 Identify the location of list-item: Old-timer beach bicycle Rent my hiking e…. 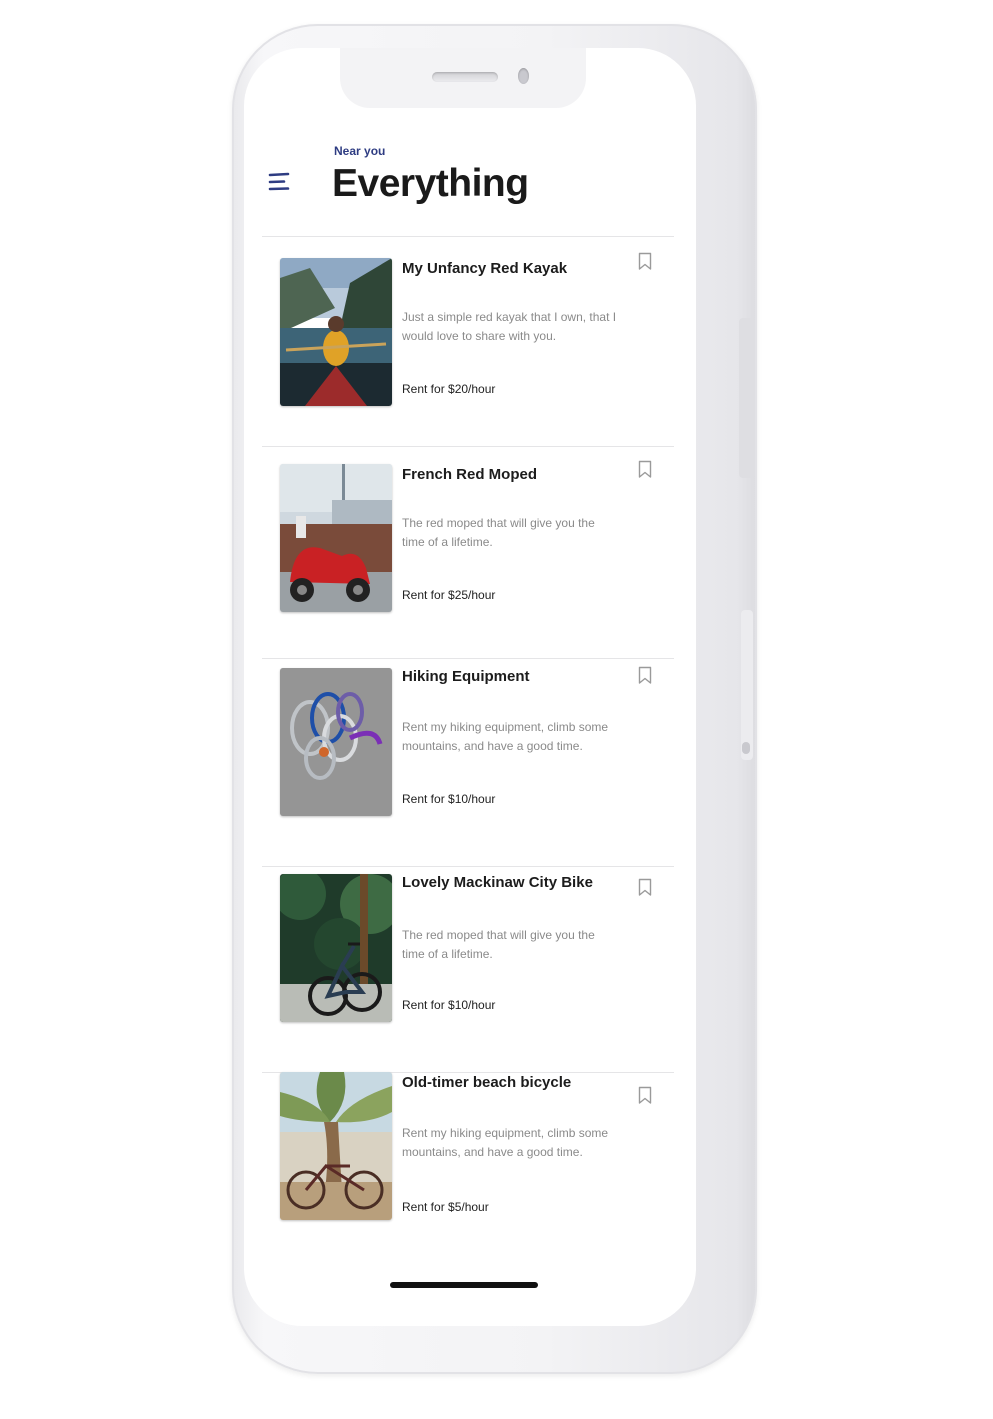
(470, 1158).